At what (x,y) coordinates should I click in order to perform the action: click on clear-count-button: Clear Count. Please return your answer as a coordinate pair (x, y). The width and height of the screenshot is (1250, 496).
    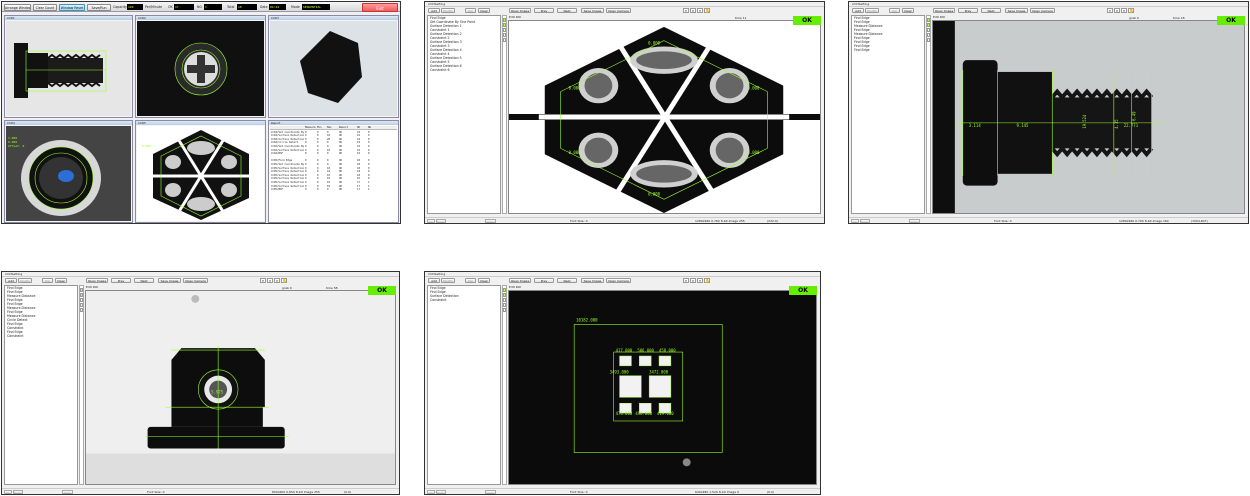
    Looking at the image, I should click on (45, 7).